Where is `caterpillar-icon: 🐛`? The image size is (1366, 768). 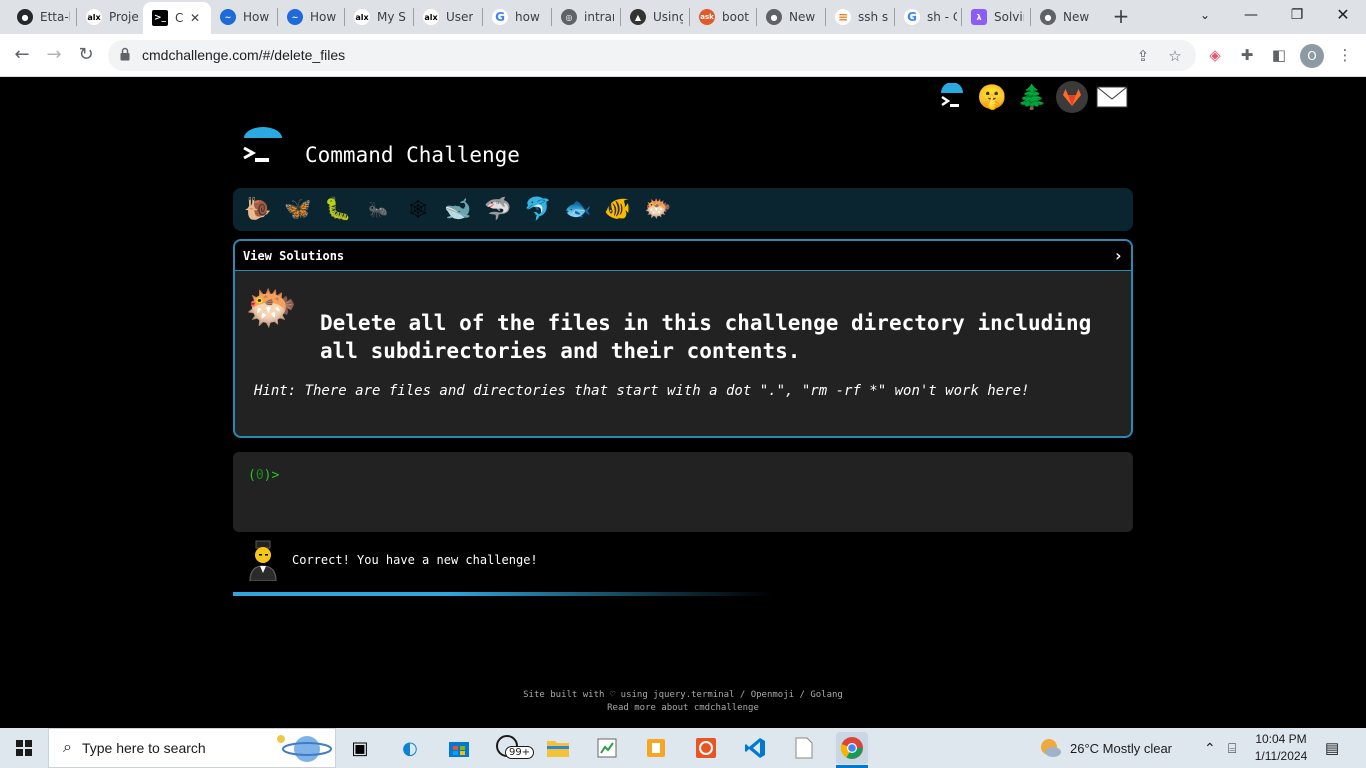
caterpillar-icon: 🐛 is located at coordinates (338, 210).